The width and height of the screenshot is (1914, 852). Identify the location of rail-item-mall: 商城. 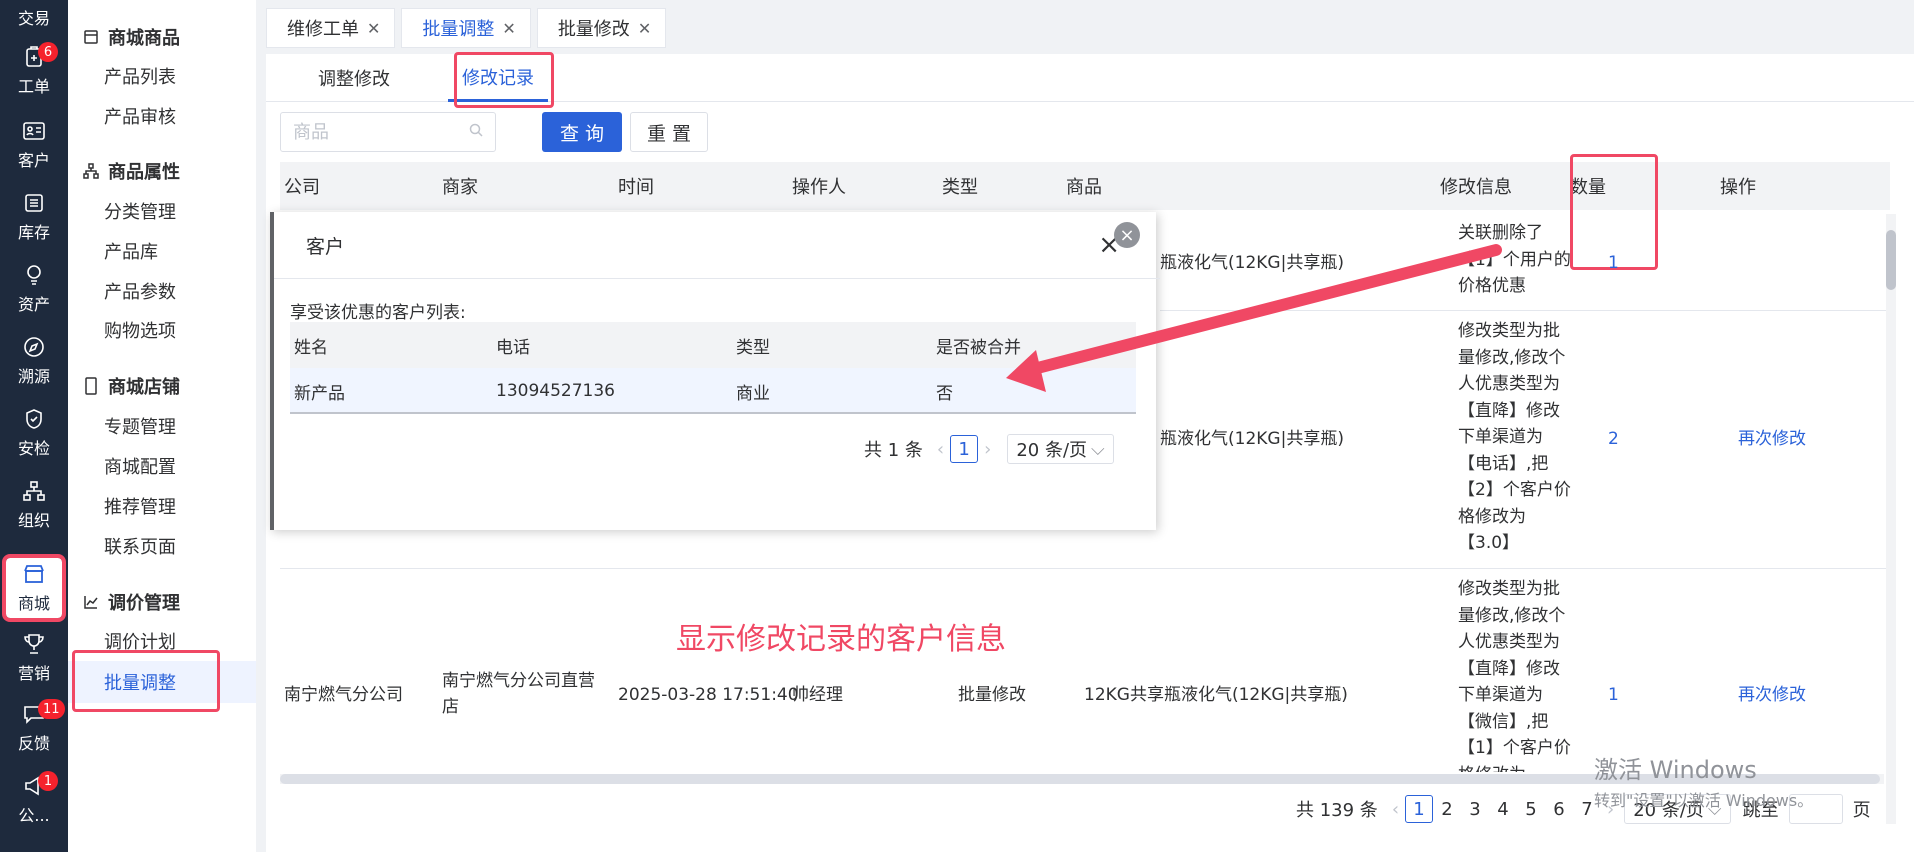
(34, 588).